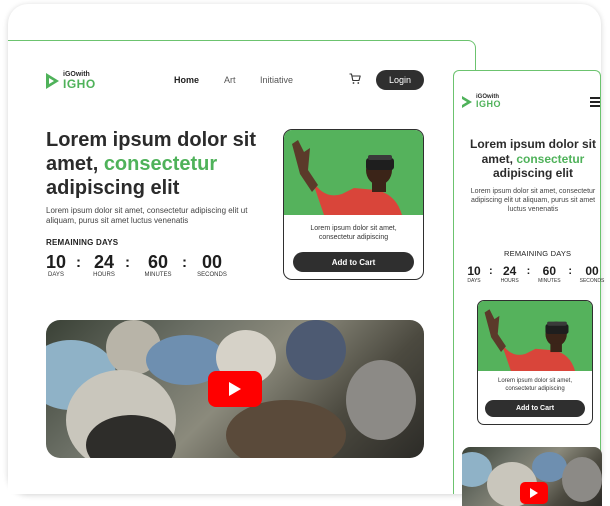  I want to click on brand-logo: iGOwith IGHO, so click(71, 80).